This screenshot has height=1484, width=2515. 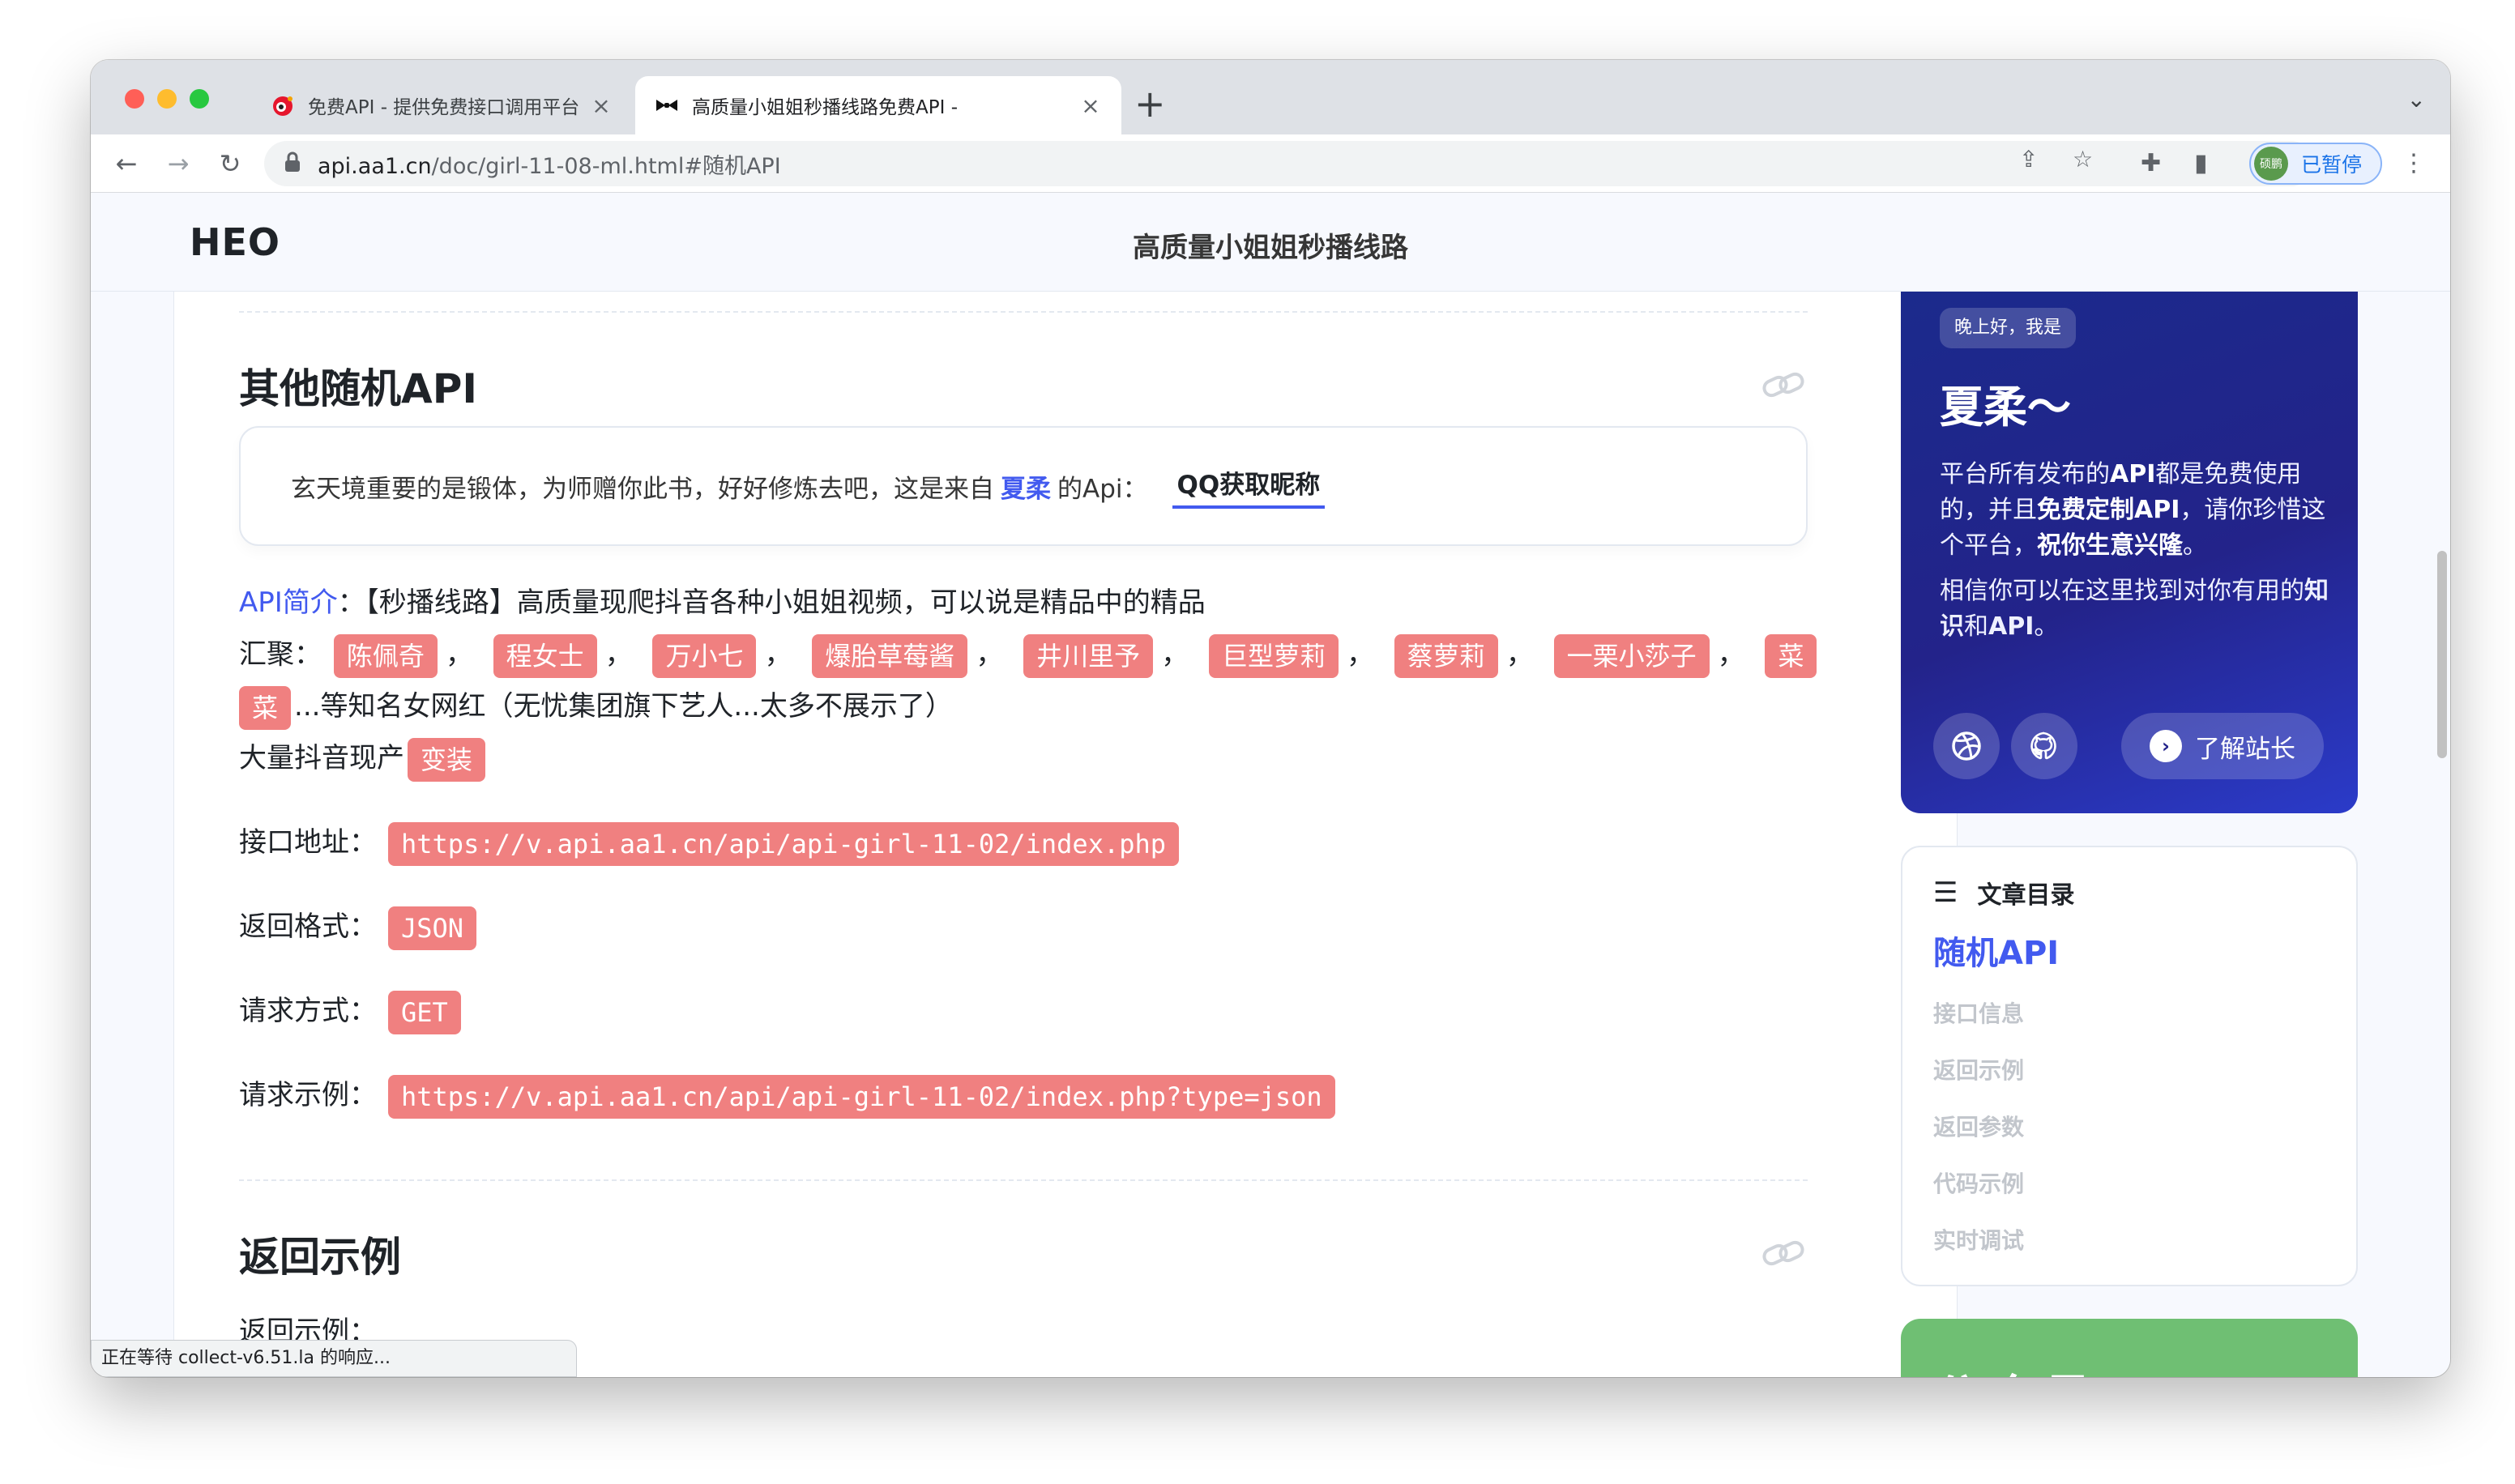 I want to click on page-scrollbar, so click(x=2442, y=654).